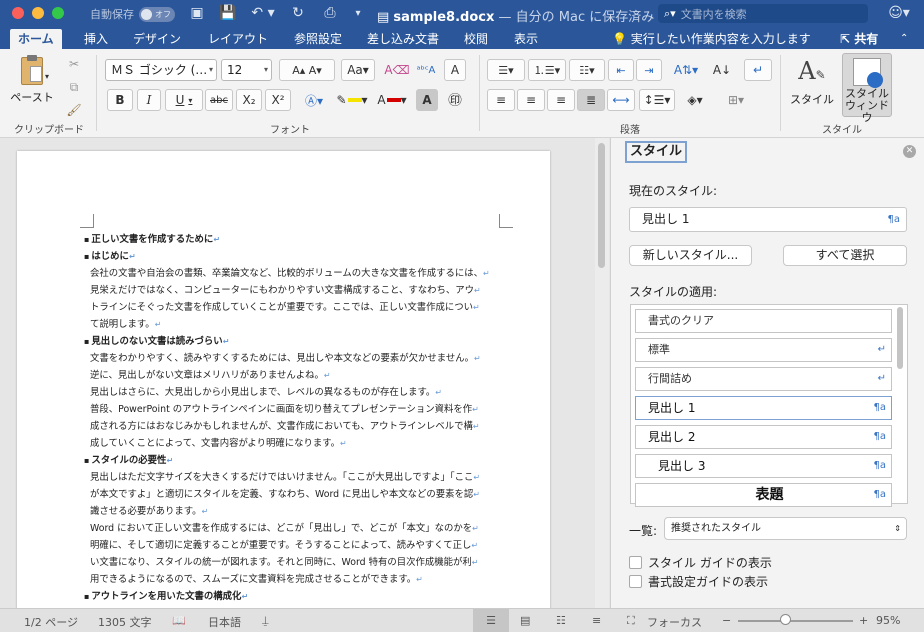 The image size is (924, 632). I want to click on style-item: 標準 ↵, so click(763, 350).